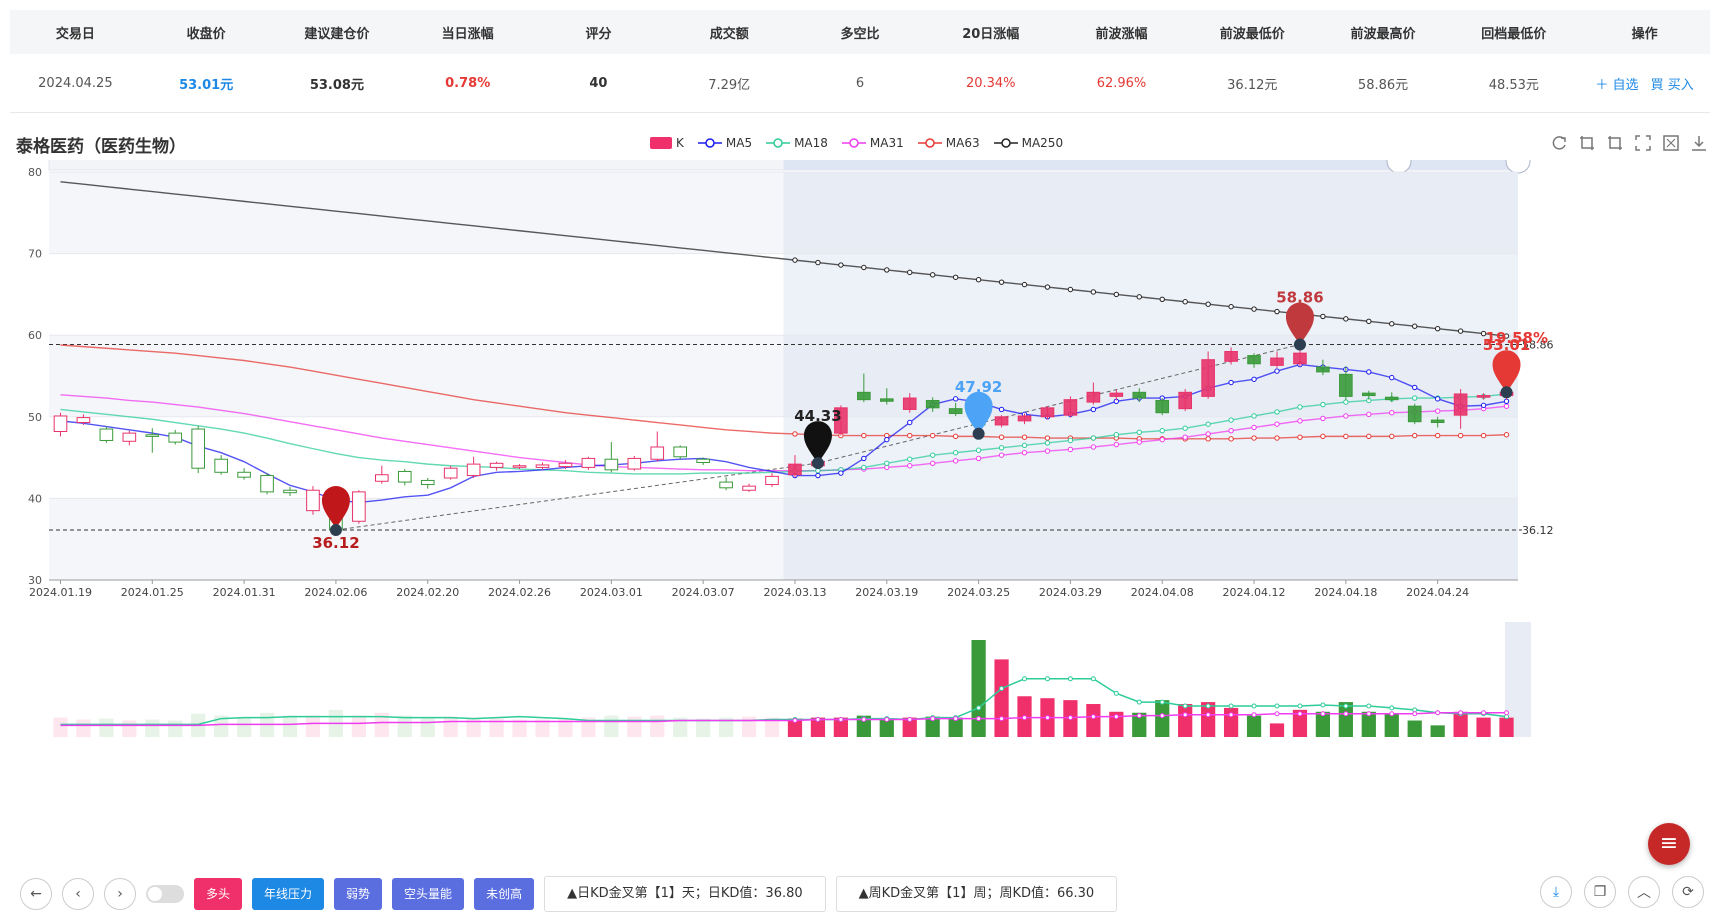 This screenshot has width=1720, height=915. I want to click on restore-icon, so click(1671, 143).